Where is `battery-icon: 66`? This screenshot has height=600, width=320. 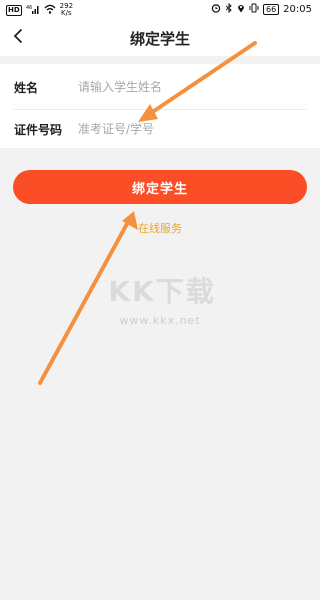 battery-icon: 66 is located at coordinates (271, 9).